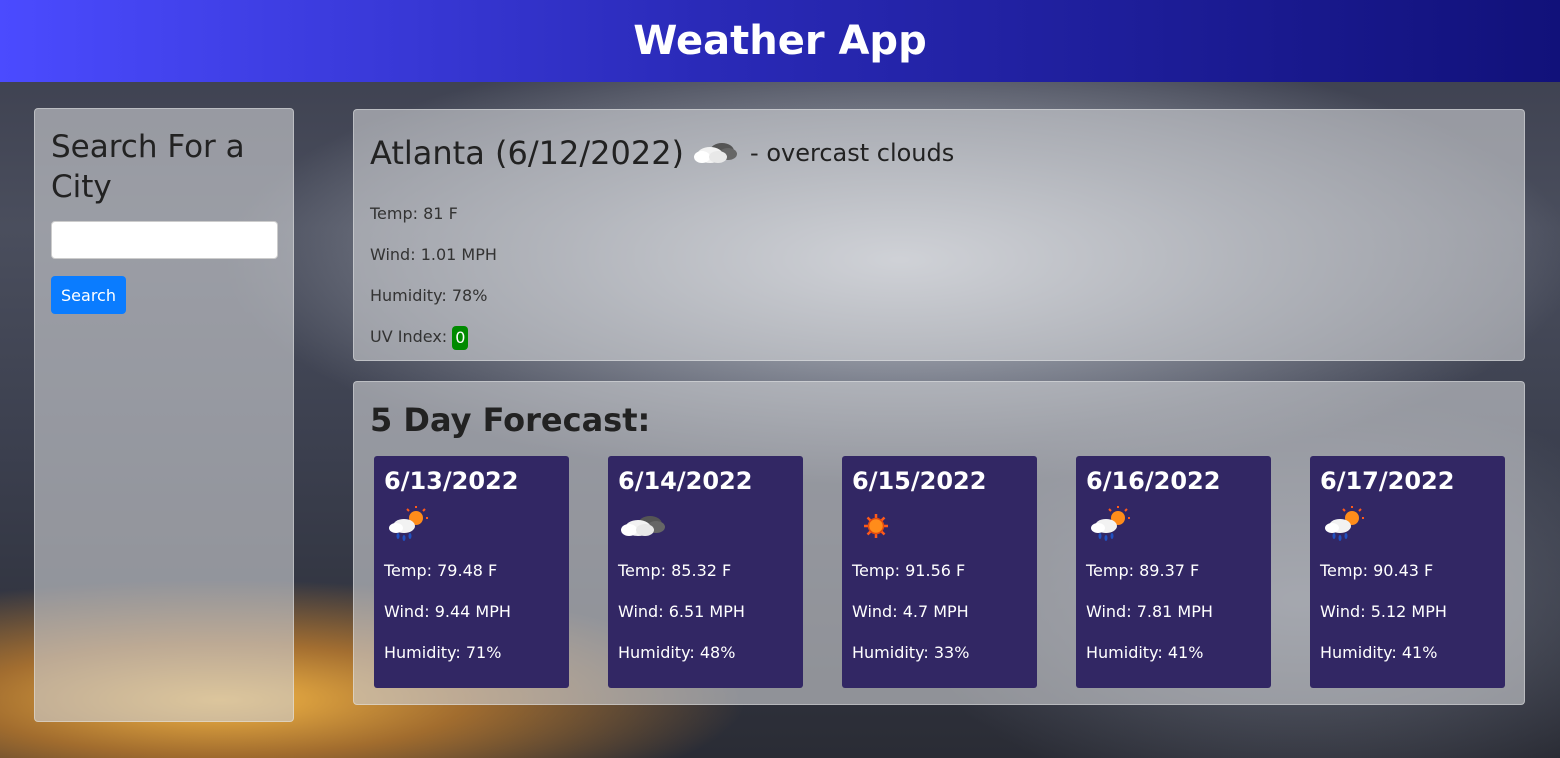 This screenshot has width=1560, height=758. I want to click on cloud-icon, so click(643, 526).